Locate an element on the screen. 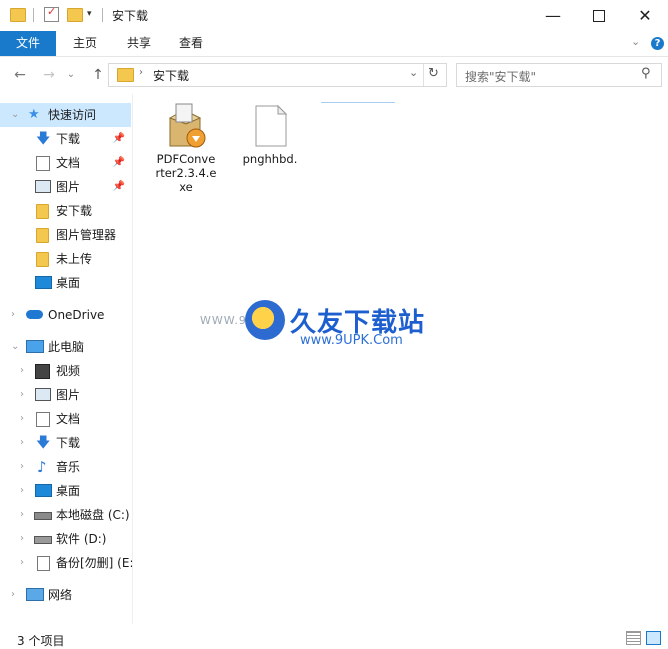 Image resolution: width=668 pixels, height=649 pixels. search-box: 搜索"安下载" ⚲ is located at coordinates (559, 75).